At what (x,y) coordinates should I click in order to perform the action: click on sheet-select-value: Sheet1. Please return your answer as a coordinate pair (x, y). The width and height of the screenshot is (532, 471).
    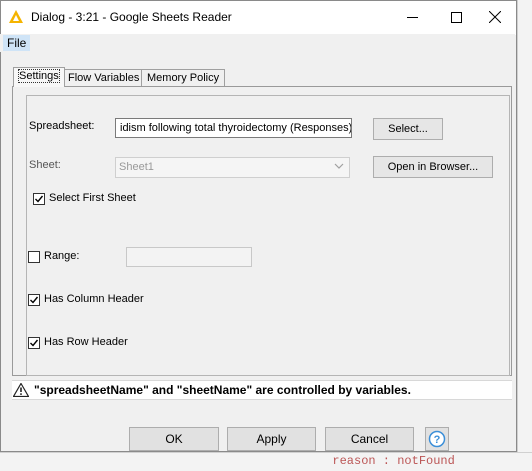
    Looking at the image, I should click on (136, 167).